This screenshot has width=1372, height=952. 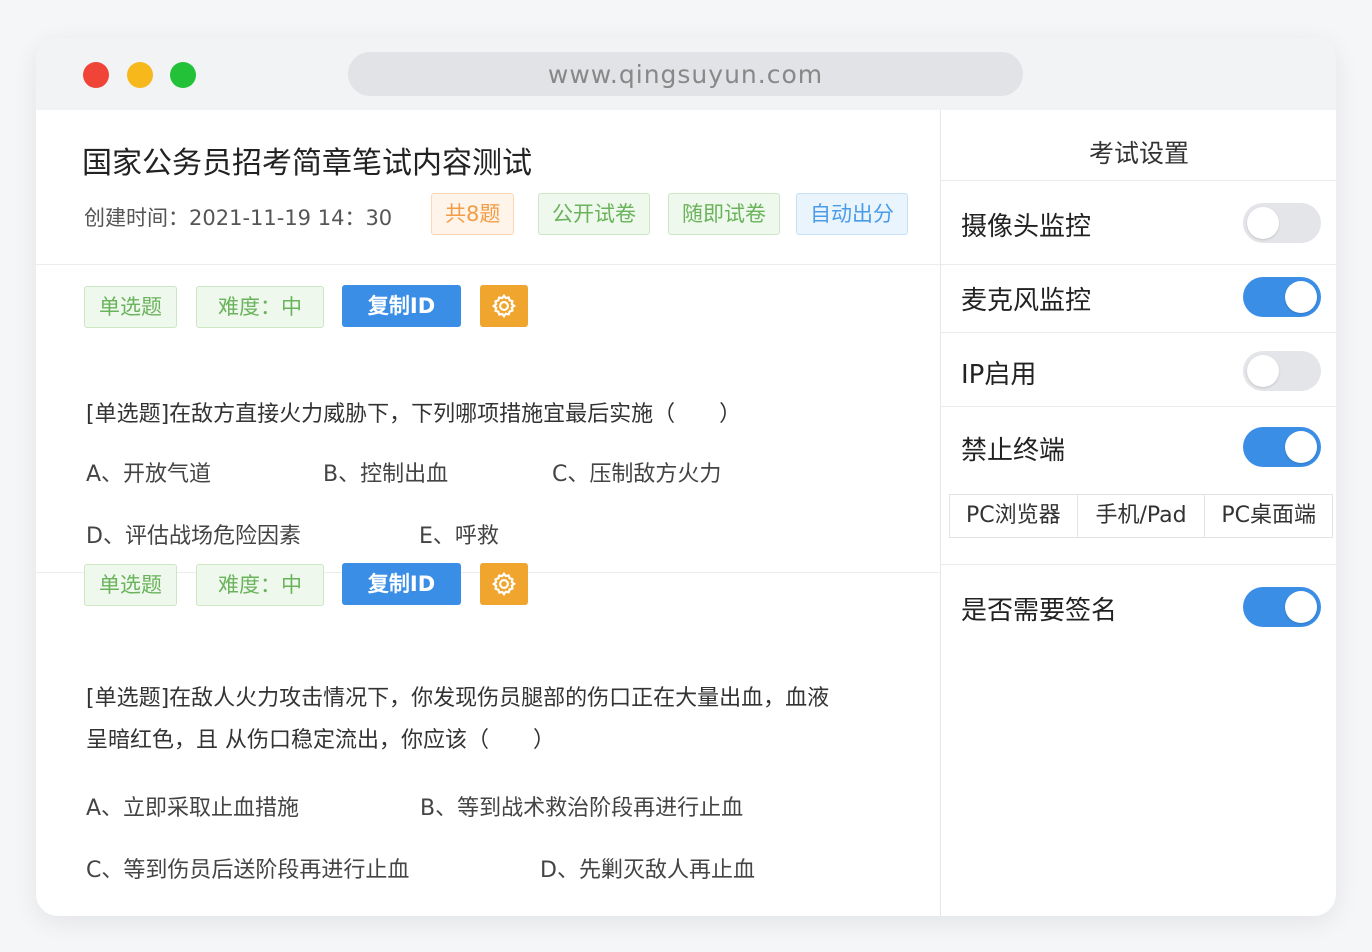 What do you see at coordinates (320, 740) in the screenshot?
I see `question-text-line-2: 呈暗红色，且 从伤口稳定流出，你应该（ ）` at bounding box center [320, 740].